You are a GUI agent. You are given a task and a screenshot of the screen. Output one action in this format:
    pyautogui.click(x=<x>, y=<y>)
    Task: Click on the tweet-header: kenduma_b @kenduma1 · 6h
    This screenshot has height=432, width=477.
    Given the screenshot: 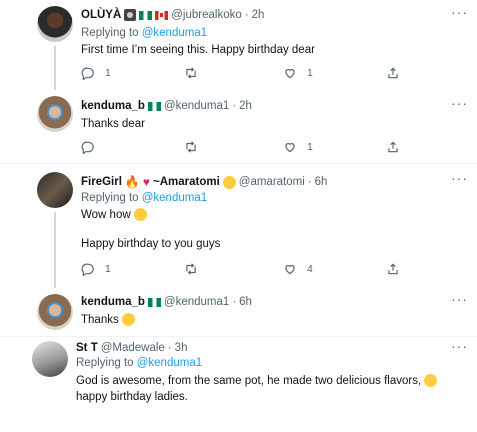 What is the action you would take?
    pyautogui.click(x=166, y=302)
    